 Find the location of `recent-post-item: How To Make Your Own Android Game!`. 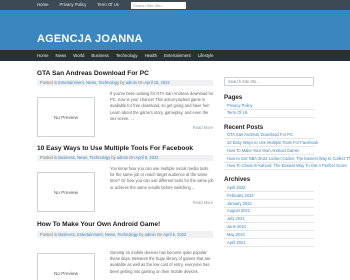

recent-post-item: How To Make Your Own Android Game! is located at coordinates (269, 151).